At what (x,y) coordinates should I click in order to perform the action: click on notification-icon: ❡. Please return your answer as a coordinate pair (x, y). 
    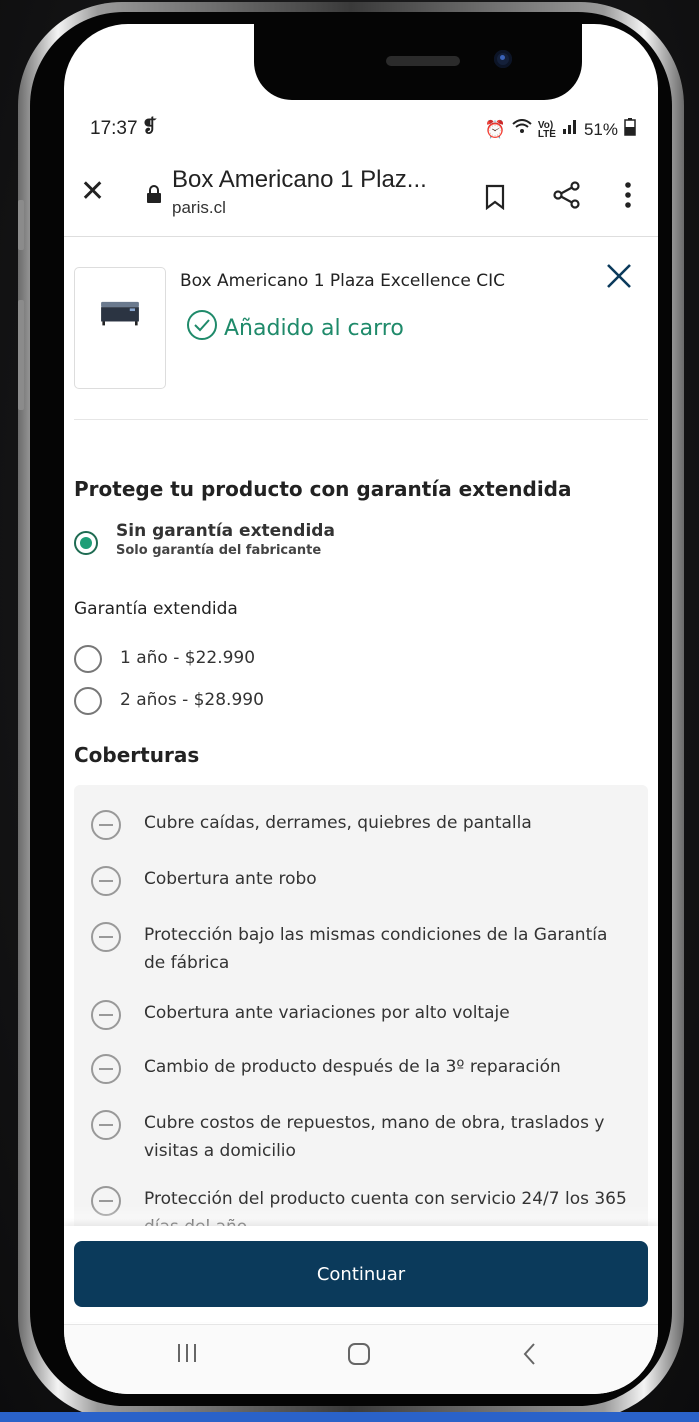
    Looking at the image, I should click on (150, 126).